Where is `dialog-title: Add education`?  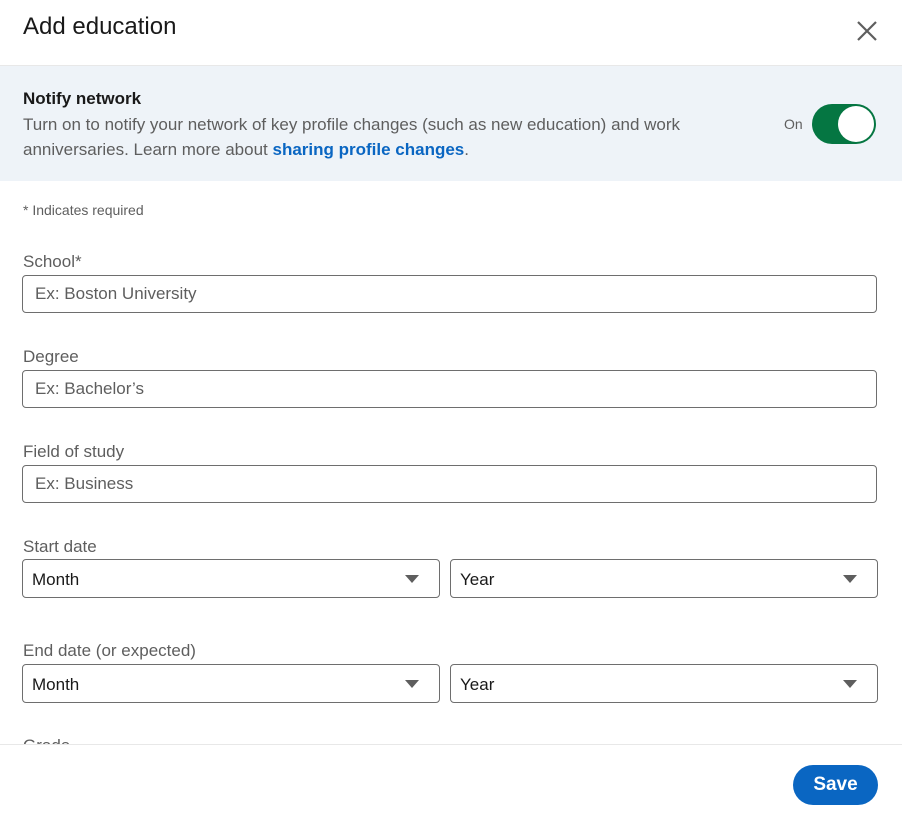
dialog-title: Add education is located at coordinates (100, 26).